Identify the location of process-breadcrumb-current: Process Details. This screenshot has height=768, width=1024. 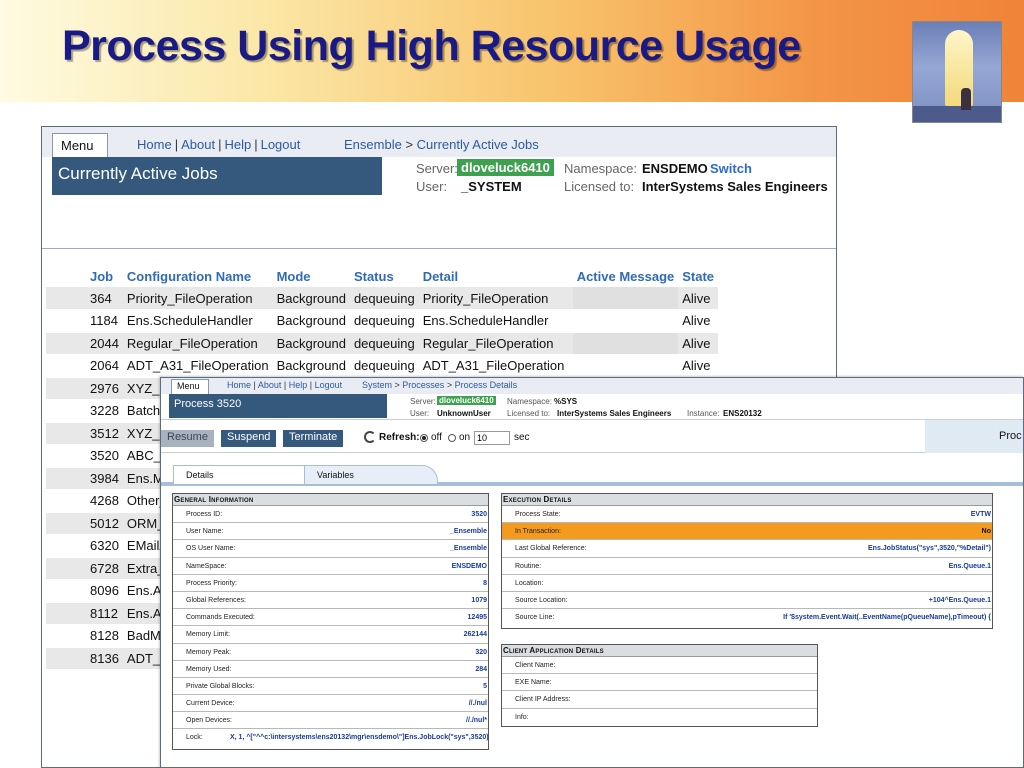
(486, 385).